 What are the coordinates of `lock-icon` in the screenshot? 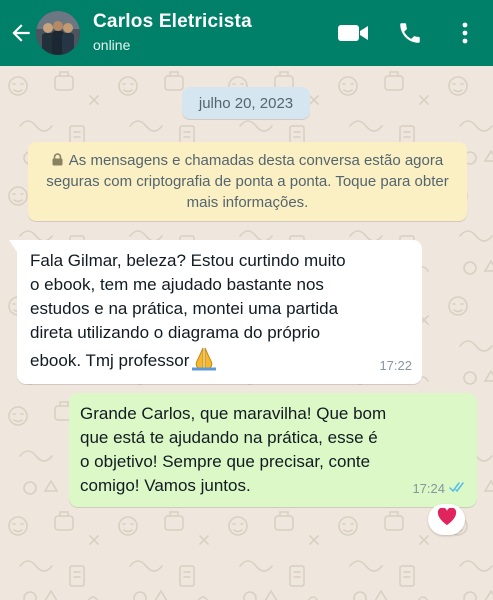 It's located at (57, 158).